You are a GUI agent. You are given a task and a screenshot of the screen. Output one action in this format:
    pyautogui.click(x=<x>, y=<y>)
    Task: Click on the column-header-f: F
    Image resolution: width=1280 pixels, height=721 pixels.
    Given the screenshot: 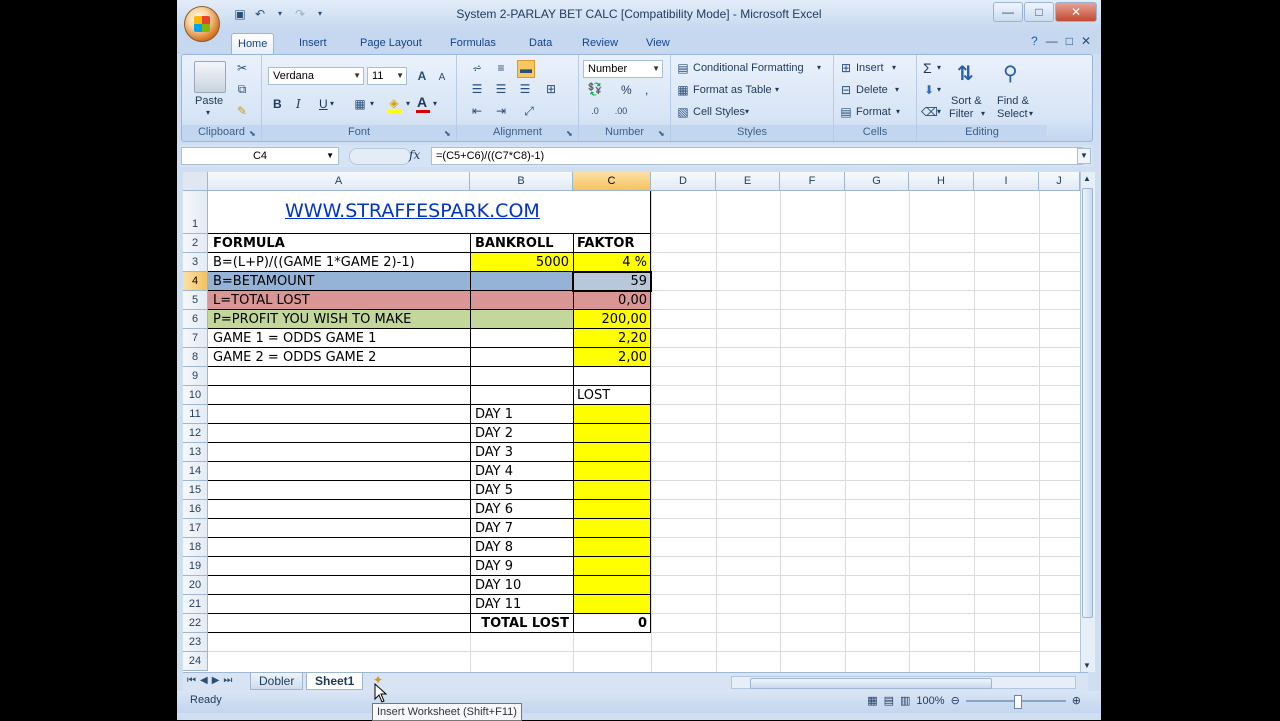 What is the action you would take?
    pyautogui.click(x=812, y=181)
    